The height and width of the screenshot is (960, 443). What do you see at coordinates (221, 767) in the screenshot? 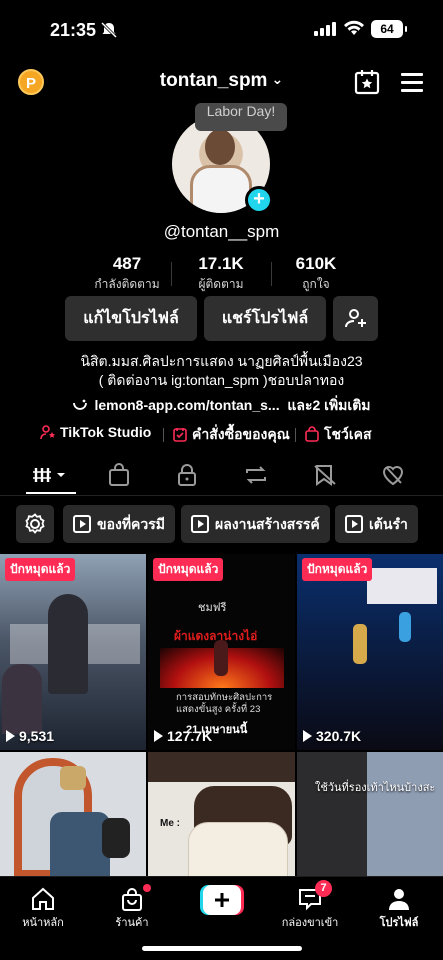
I see `top-strip` at bounding box center [221, 767].